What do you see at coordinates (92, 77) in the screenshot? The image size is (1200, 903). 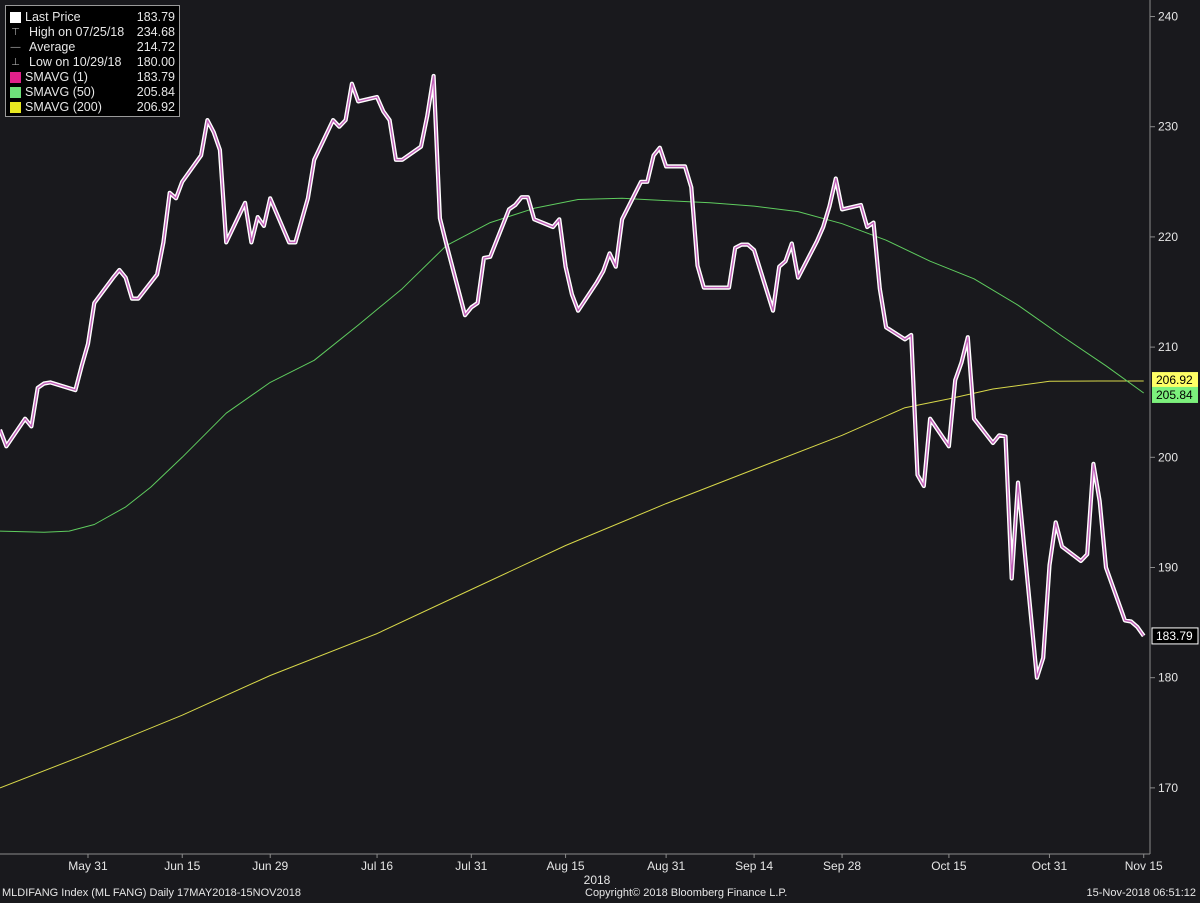 I see `legend-row: SMAVG (1) 183.79` at bounding box center [92, 77].